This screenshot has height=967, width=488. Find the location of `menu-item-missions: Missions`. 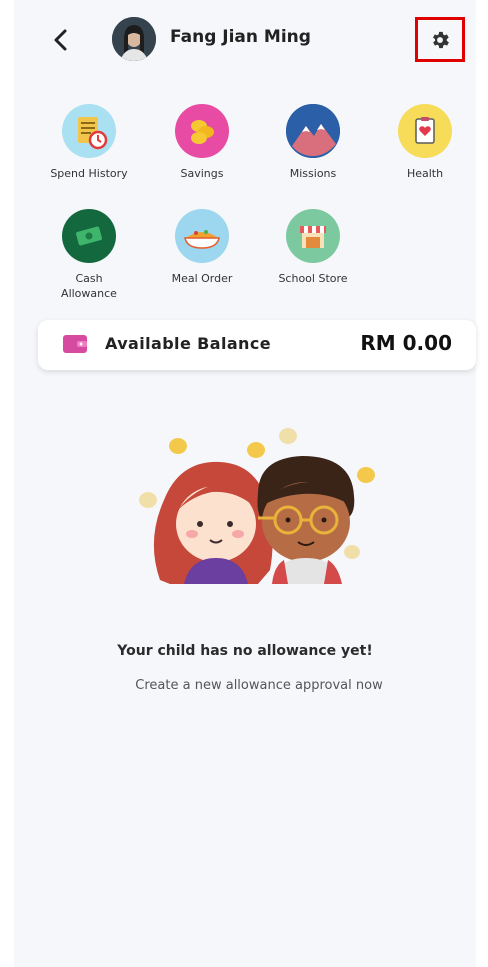

menu-item-missions: Missions is located at coordinates (313, 142).